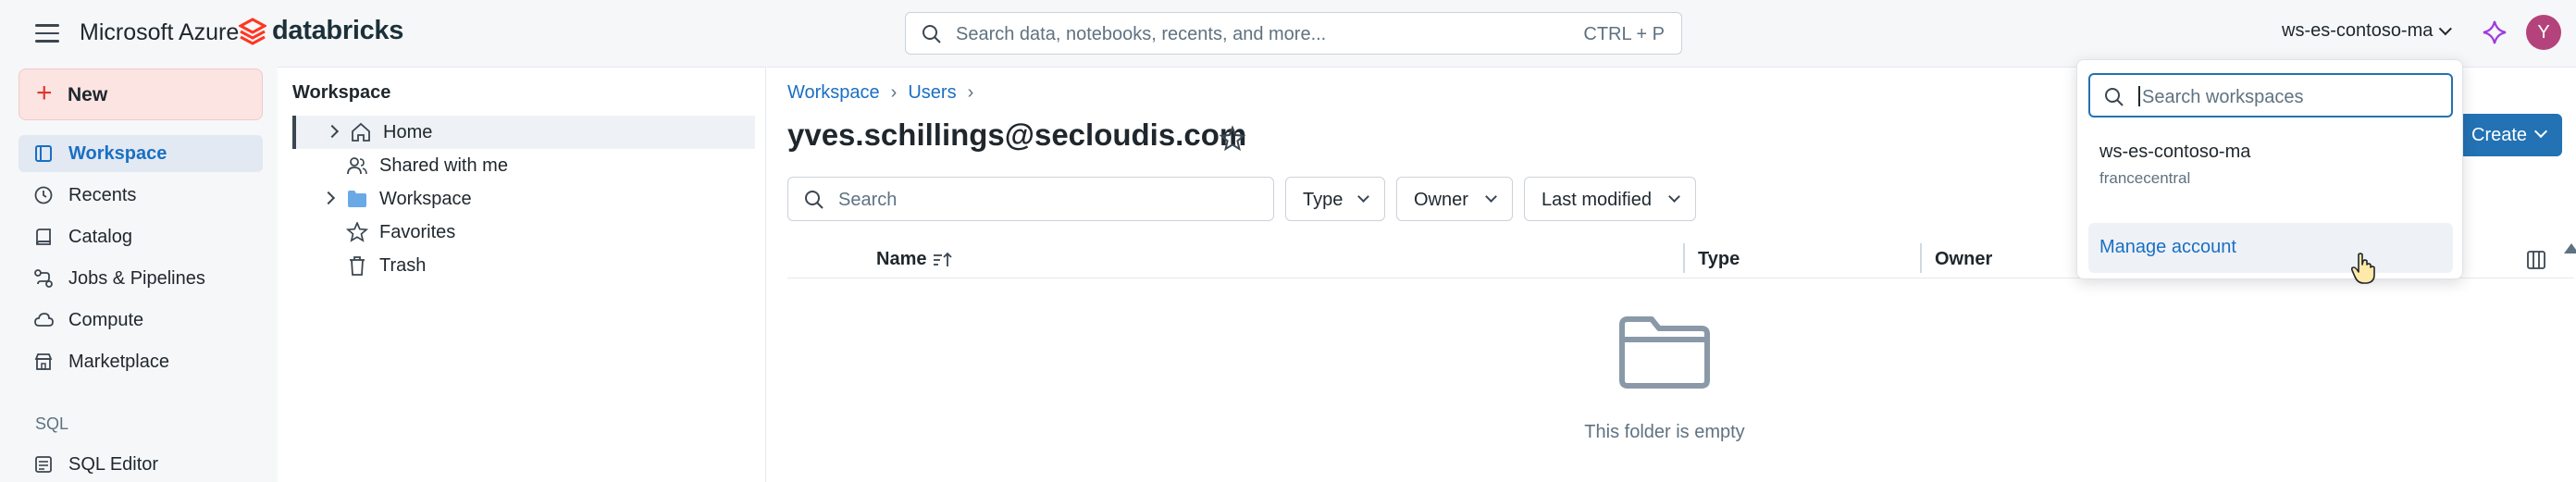  Describe the element at coordinates (2223, 97) in the screenshot. I see `workspace-search-placeholder: Search workspaces` at that location.